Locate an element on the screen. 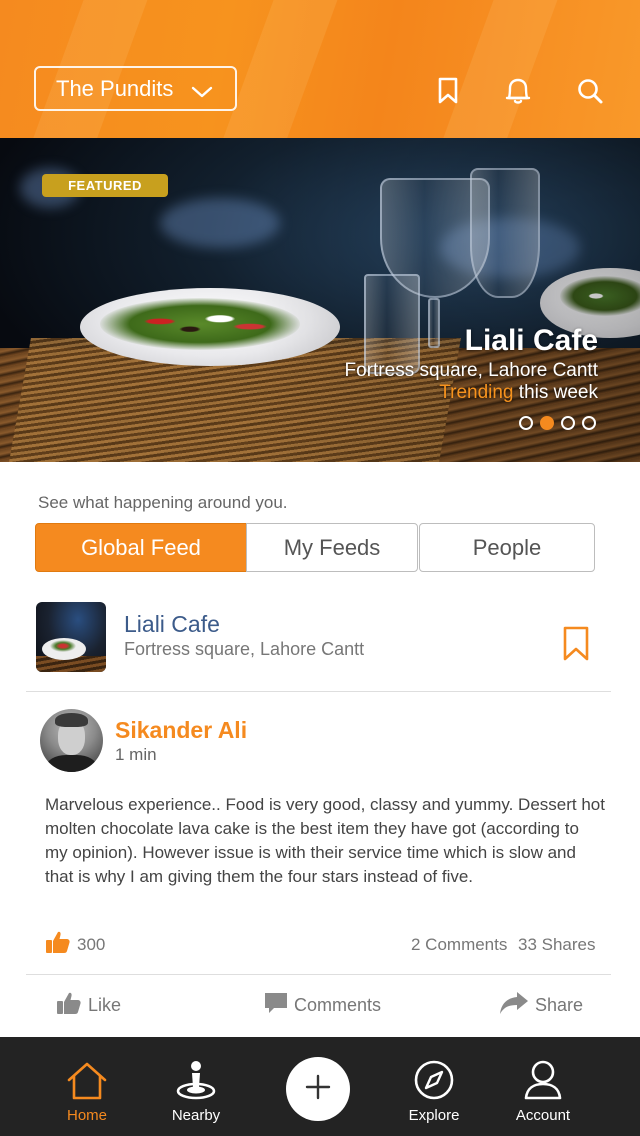 Image resolution: width=640 pixels, height=1136 pixels. share-label: Share is located at coordinates (559, 1004).